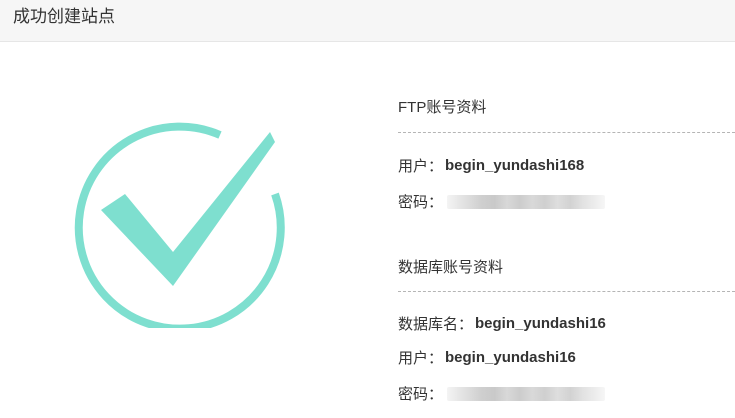 This screenshot has height=418, width=735. I want to click on dialog-title: 成功创建站点, so click(64, 16).